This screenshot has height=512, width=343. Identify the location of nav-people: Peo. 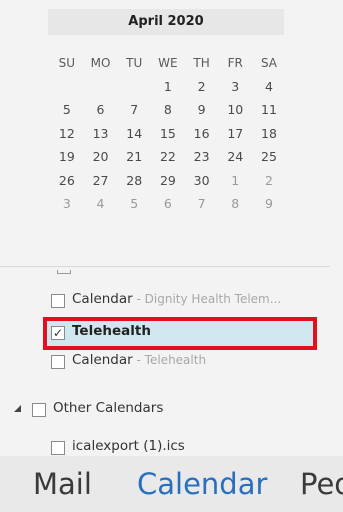
(321, 484).